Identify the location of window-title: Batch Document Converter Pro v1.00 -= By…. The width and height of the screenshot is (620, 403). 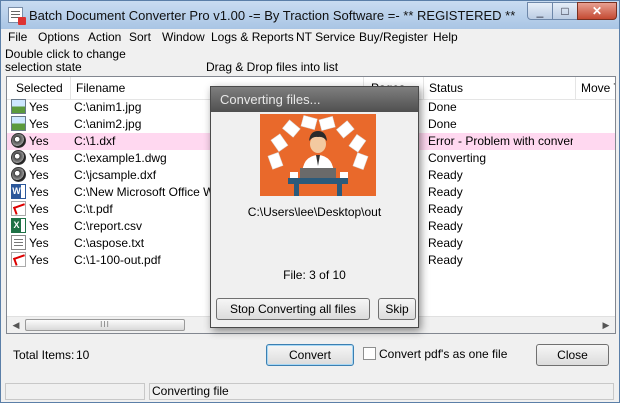
(272, 15).